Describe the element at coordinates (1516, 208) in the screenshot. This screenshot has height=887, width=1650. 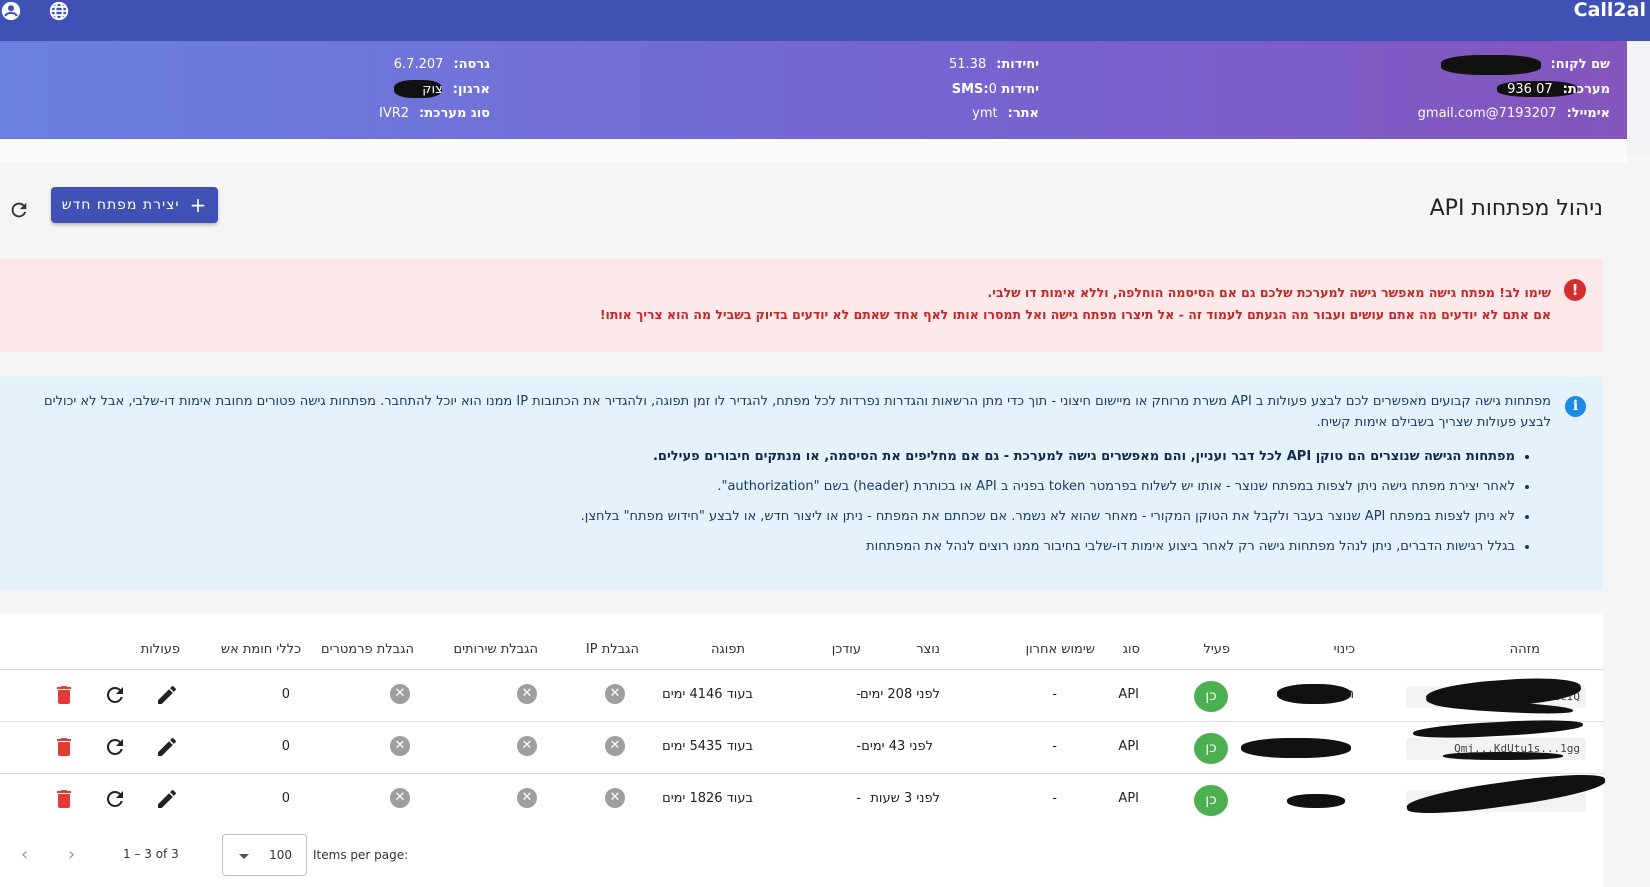
I see `page-title: ניהול מפתחות API` at that location.